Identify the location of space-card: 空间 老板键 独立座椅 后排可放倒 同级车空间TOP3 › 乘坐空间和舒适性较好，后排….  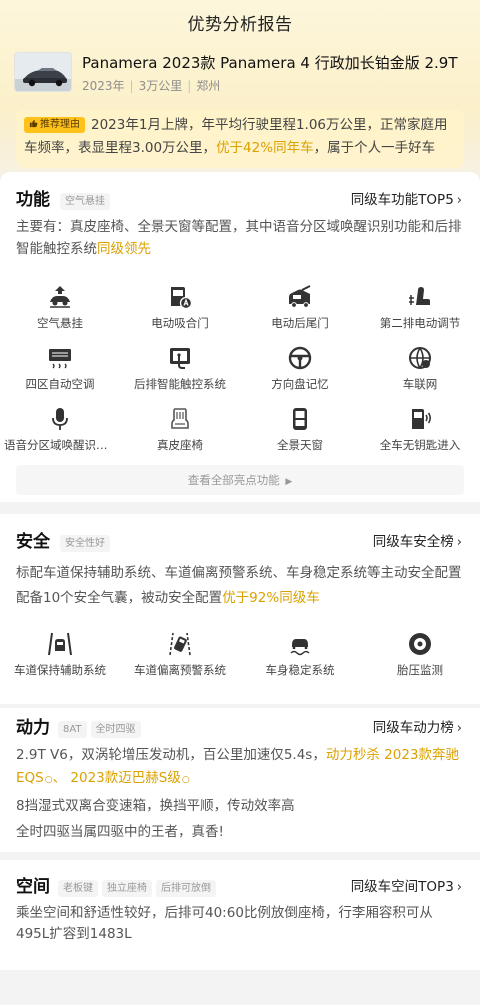
(240, 915).